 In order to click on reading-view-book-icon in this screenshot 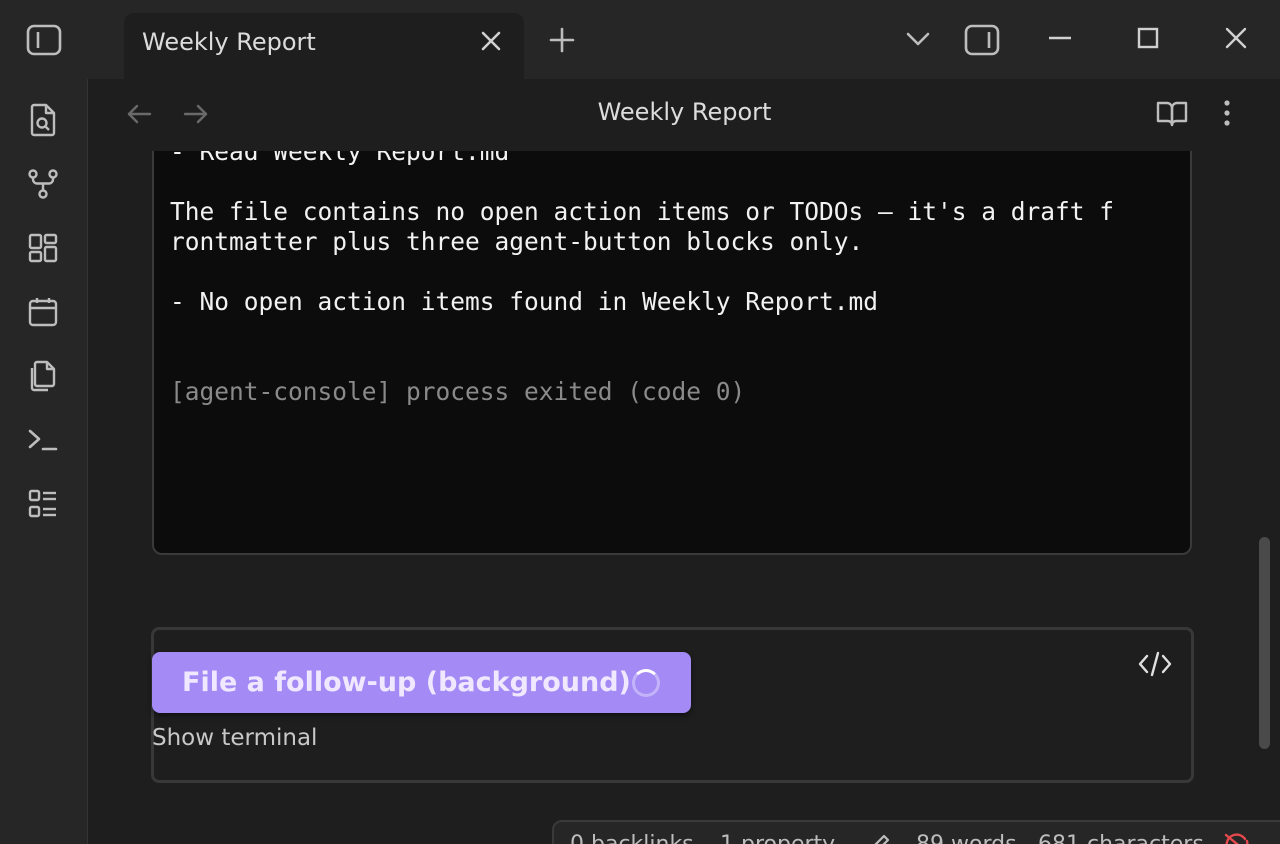, I will do `click(1172, 113)`.